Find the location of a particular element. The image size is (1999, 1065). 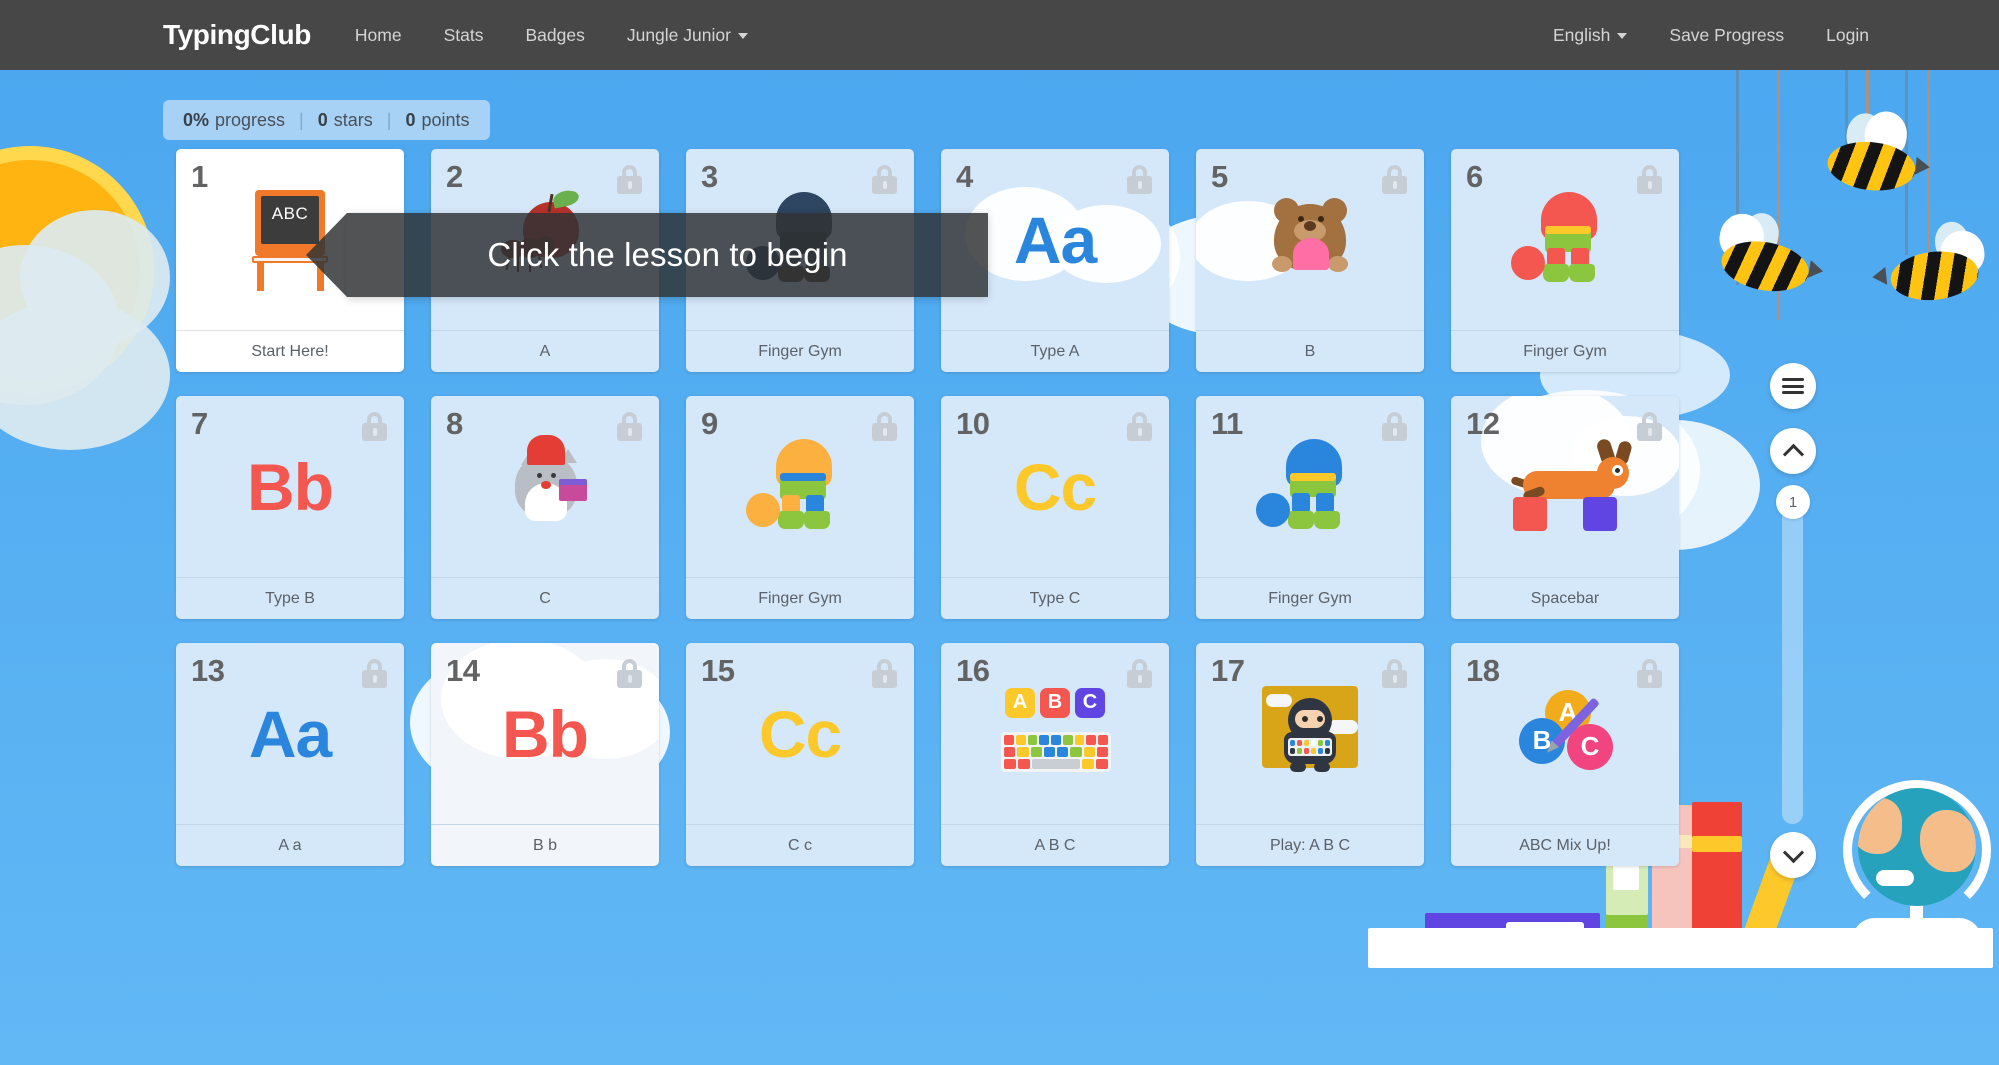

lesson-tile-16: 16 A B C A B C is located at coordinates (1055, 754).